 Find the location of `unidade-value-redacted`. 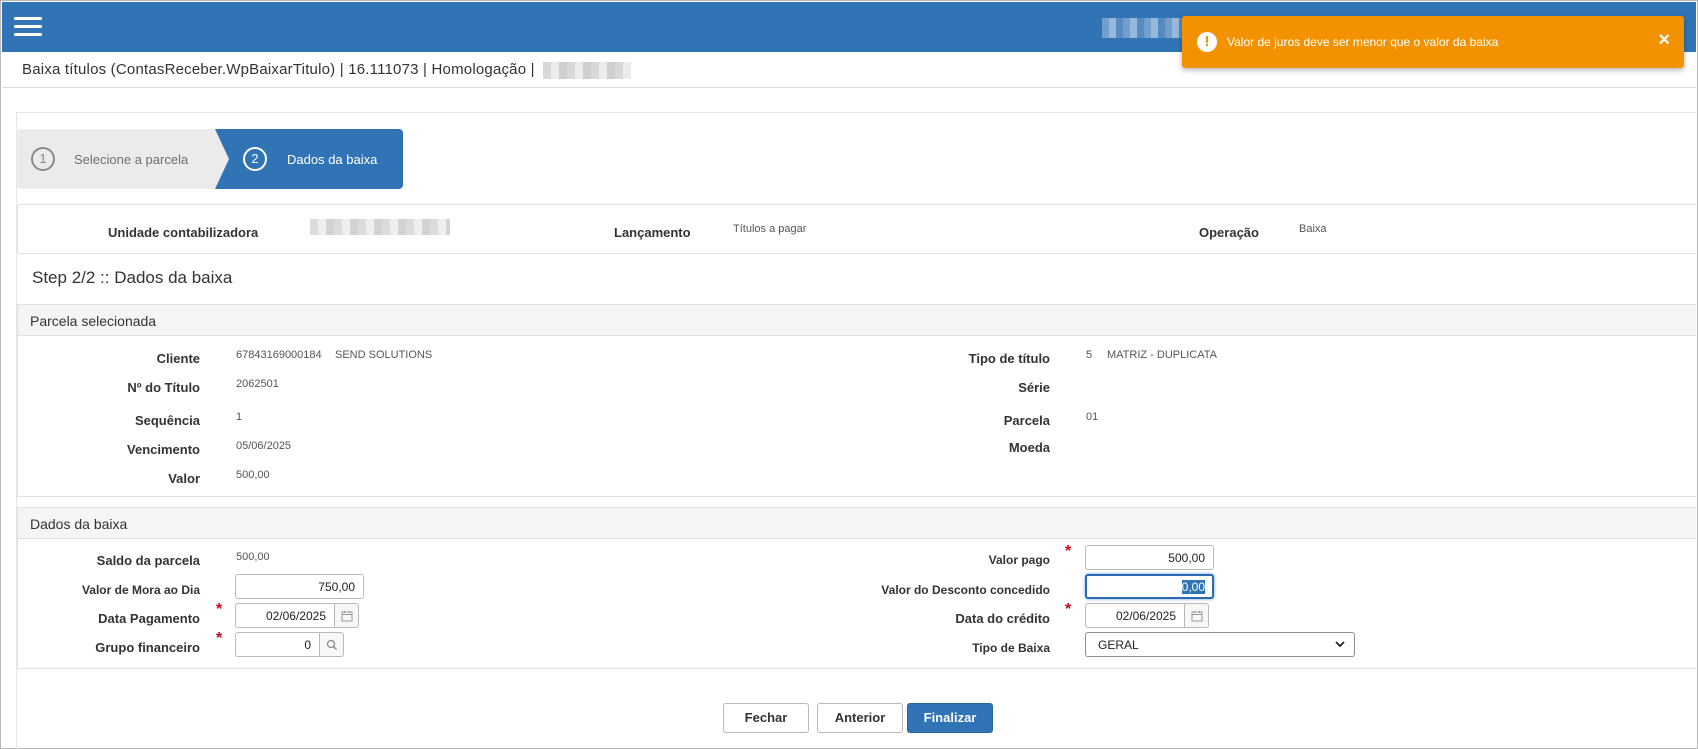

unidade-value-redacted is located at coordinates (380, 227).